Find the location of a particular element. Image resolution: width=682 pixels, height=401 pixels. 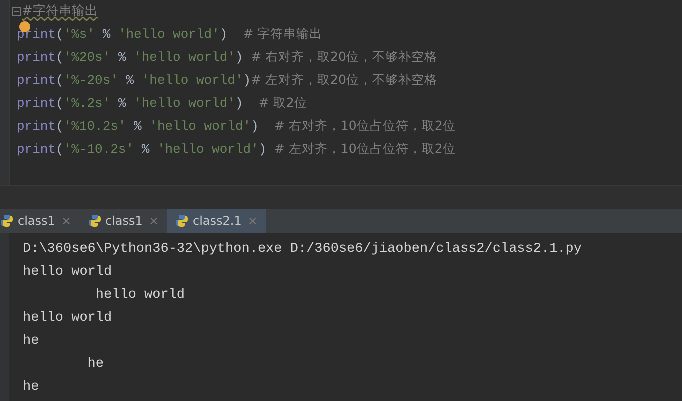

fold-icon is located at coordinates (16, 11).